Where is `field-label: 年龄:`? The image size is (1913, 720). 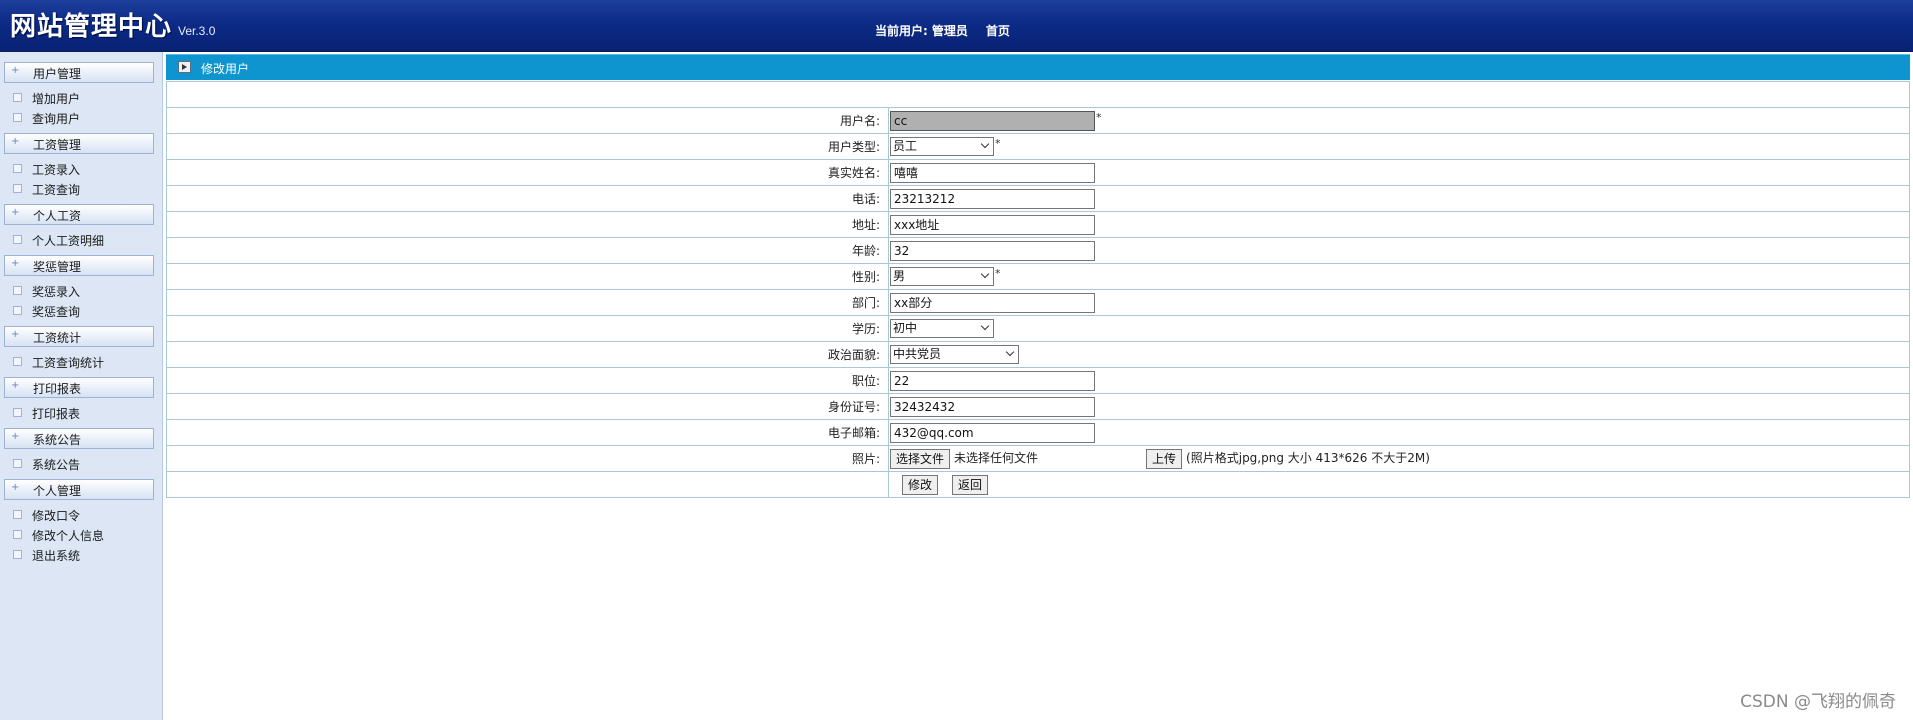
field-label: 年龄: is located at coordinates (527, 250).